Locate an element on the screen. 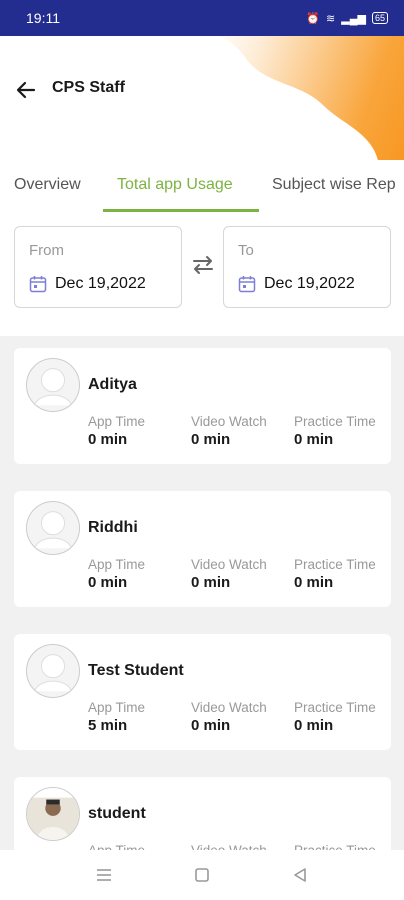 The image size is (404, 900). to-label: To is located at coordinates (246, 250).